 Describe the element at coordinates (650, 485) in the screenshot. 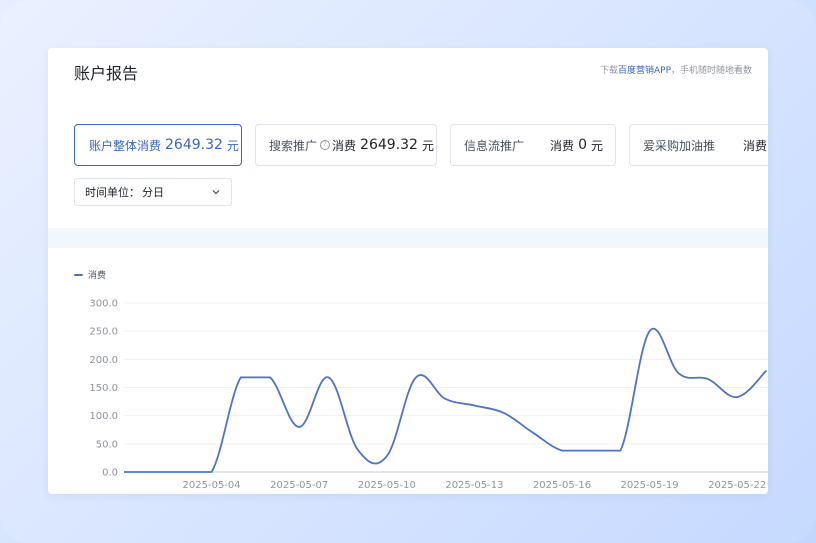

I see `x-tick-label: 2025-05-19` at that location.